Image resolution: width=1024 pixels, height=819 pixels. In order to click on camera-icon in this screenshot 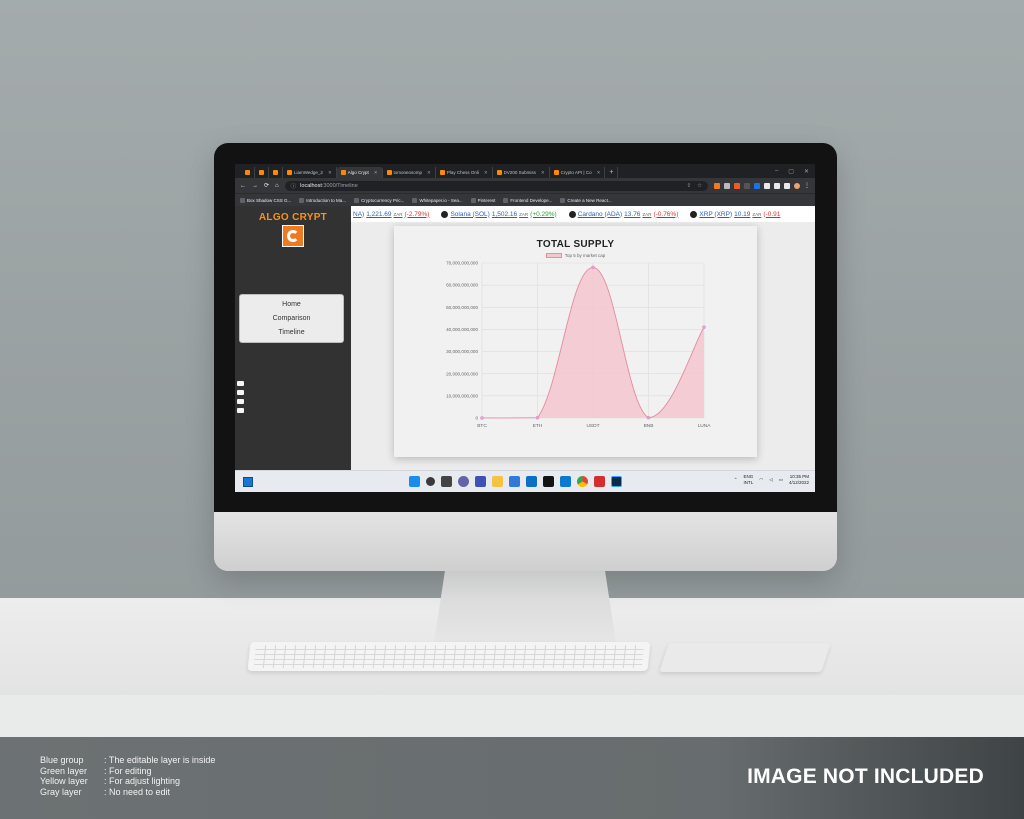, I will do `click(240, 383)`.